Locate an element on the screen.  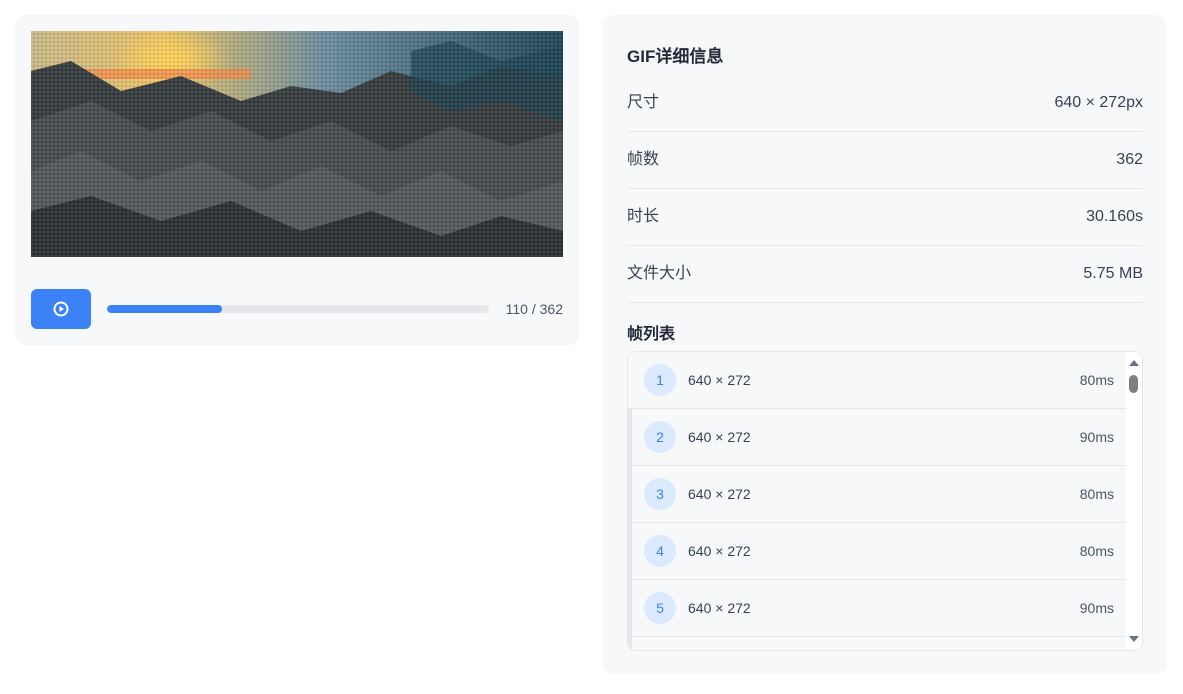
scroll-thumb is located at coordinates (1133, 384).